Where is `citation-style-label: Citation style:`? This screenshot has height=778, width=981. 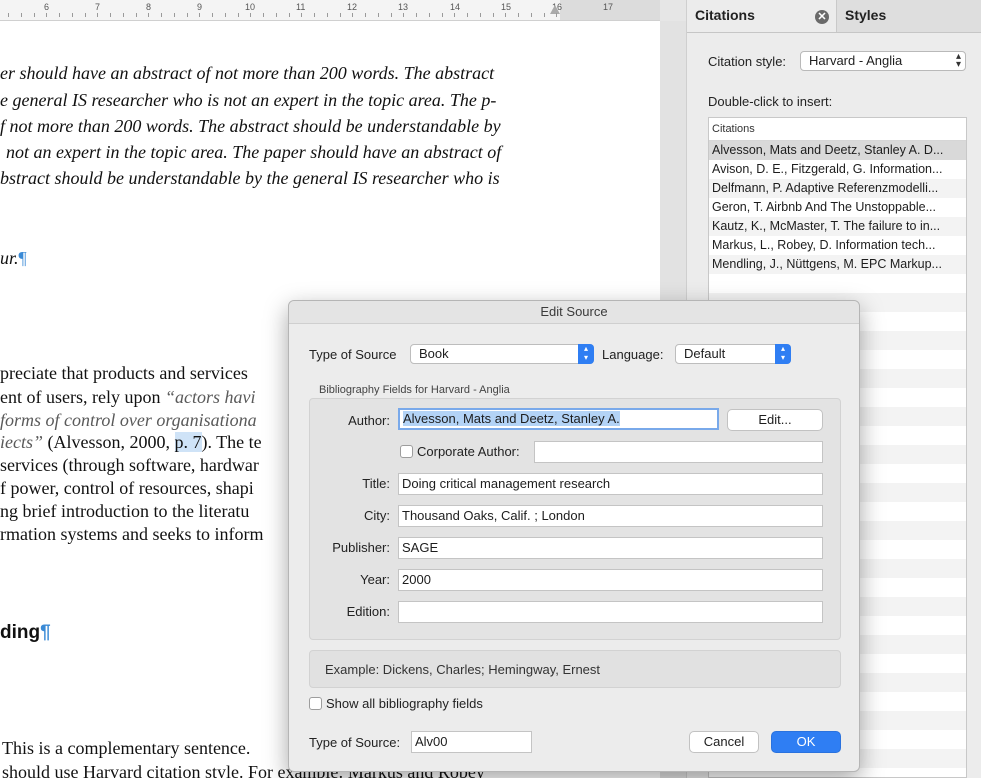
citation-style-label: Citation style: is located at coordinates (747, 61).